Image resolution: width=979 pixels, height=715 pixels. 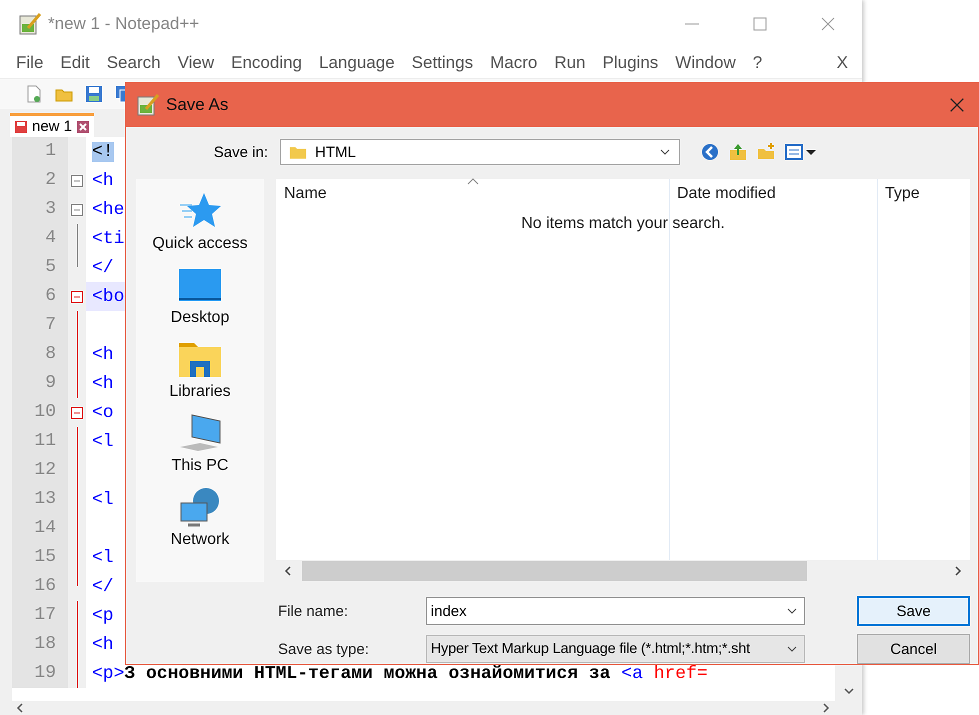 What do you see at coordinates (40, 267) in the screenshot?
I see `line-number: 5` at bounding box center [40, 267].